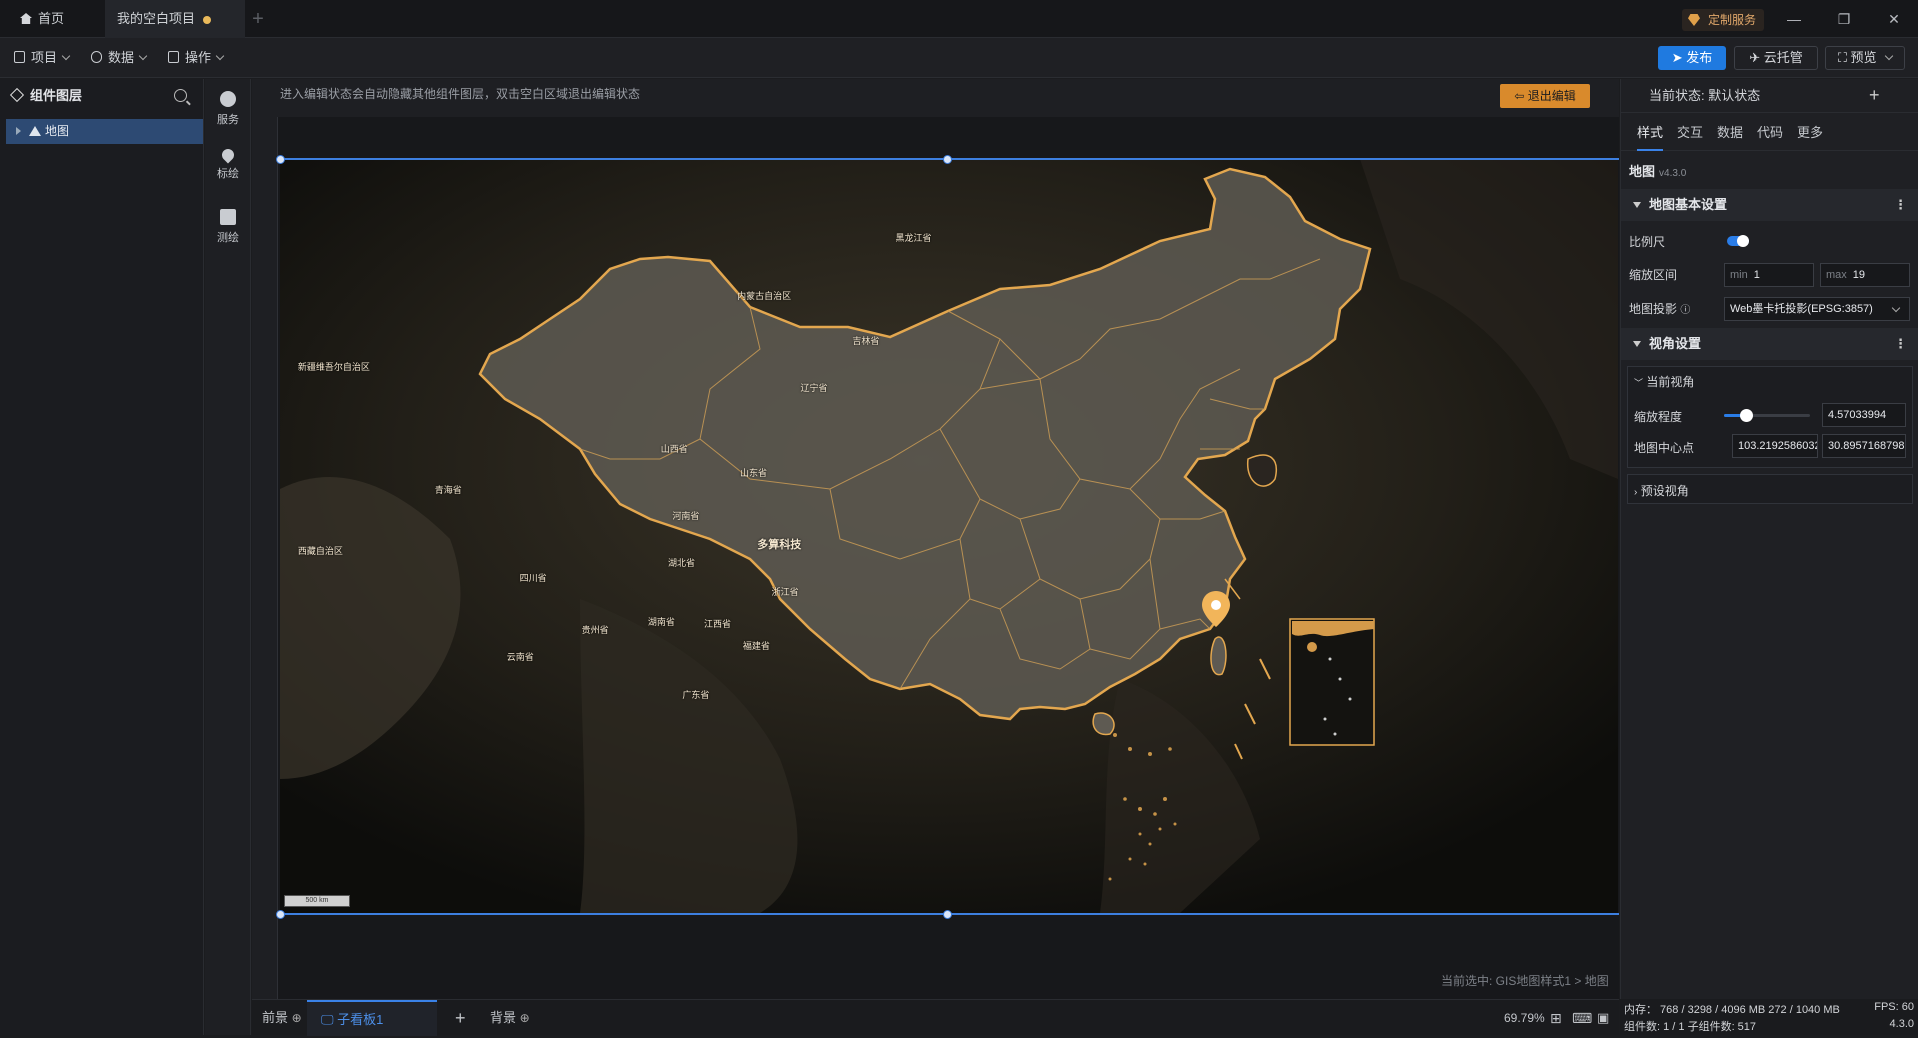 Image resolution: width=1918 pixels, height=1038 pixels. I want to click on cloud-hosting-button: ✈ 云托管, so click(1776, 58).